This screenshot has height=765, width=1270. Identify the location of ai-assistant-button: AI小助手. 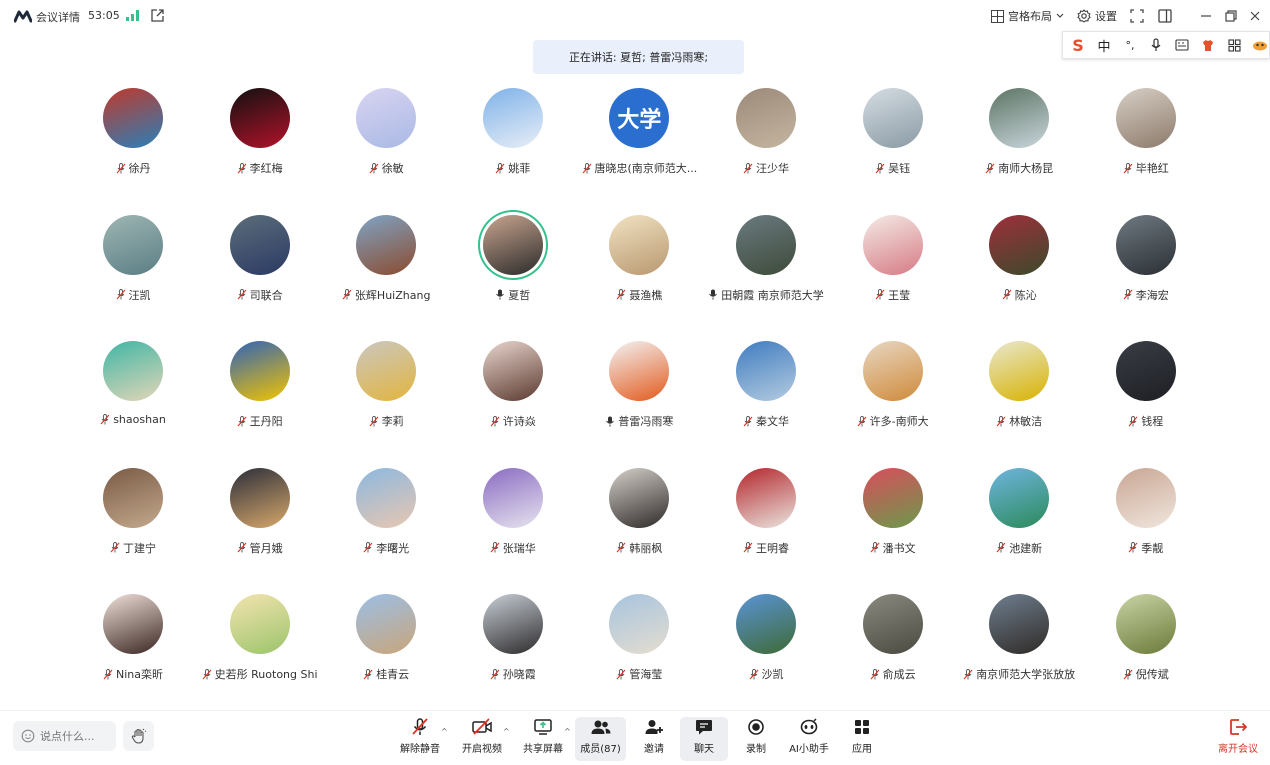
(809, 739).